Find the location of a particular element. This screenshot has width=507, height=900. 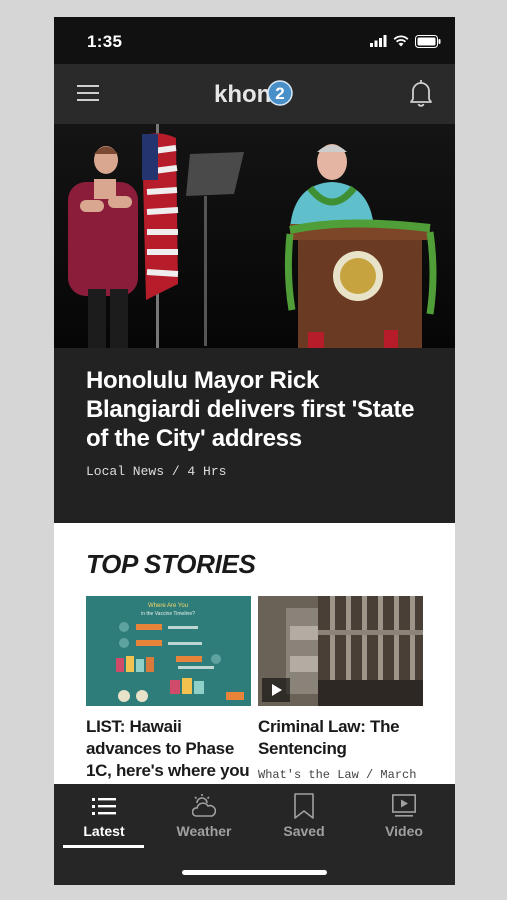

top-stories-heading: TOP STORIES is located at coordinates (171, 564).